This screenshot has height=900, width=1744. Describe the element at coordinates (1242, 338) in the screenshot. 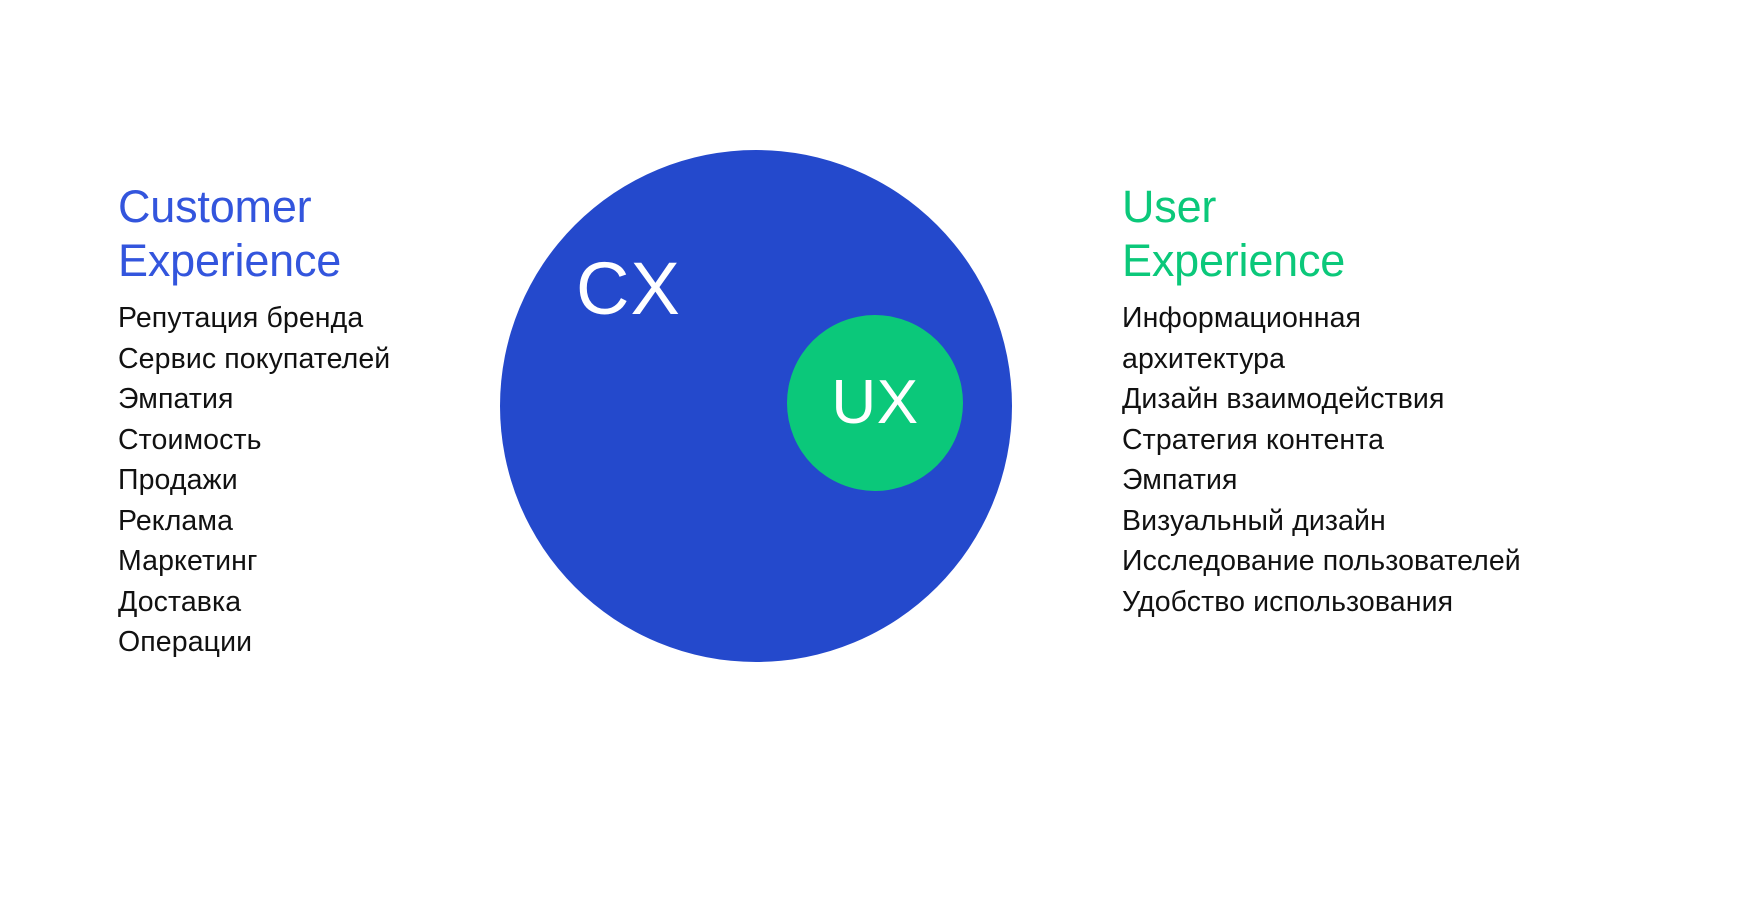

I see `list-item: Информационная архитектура` at that location.